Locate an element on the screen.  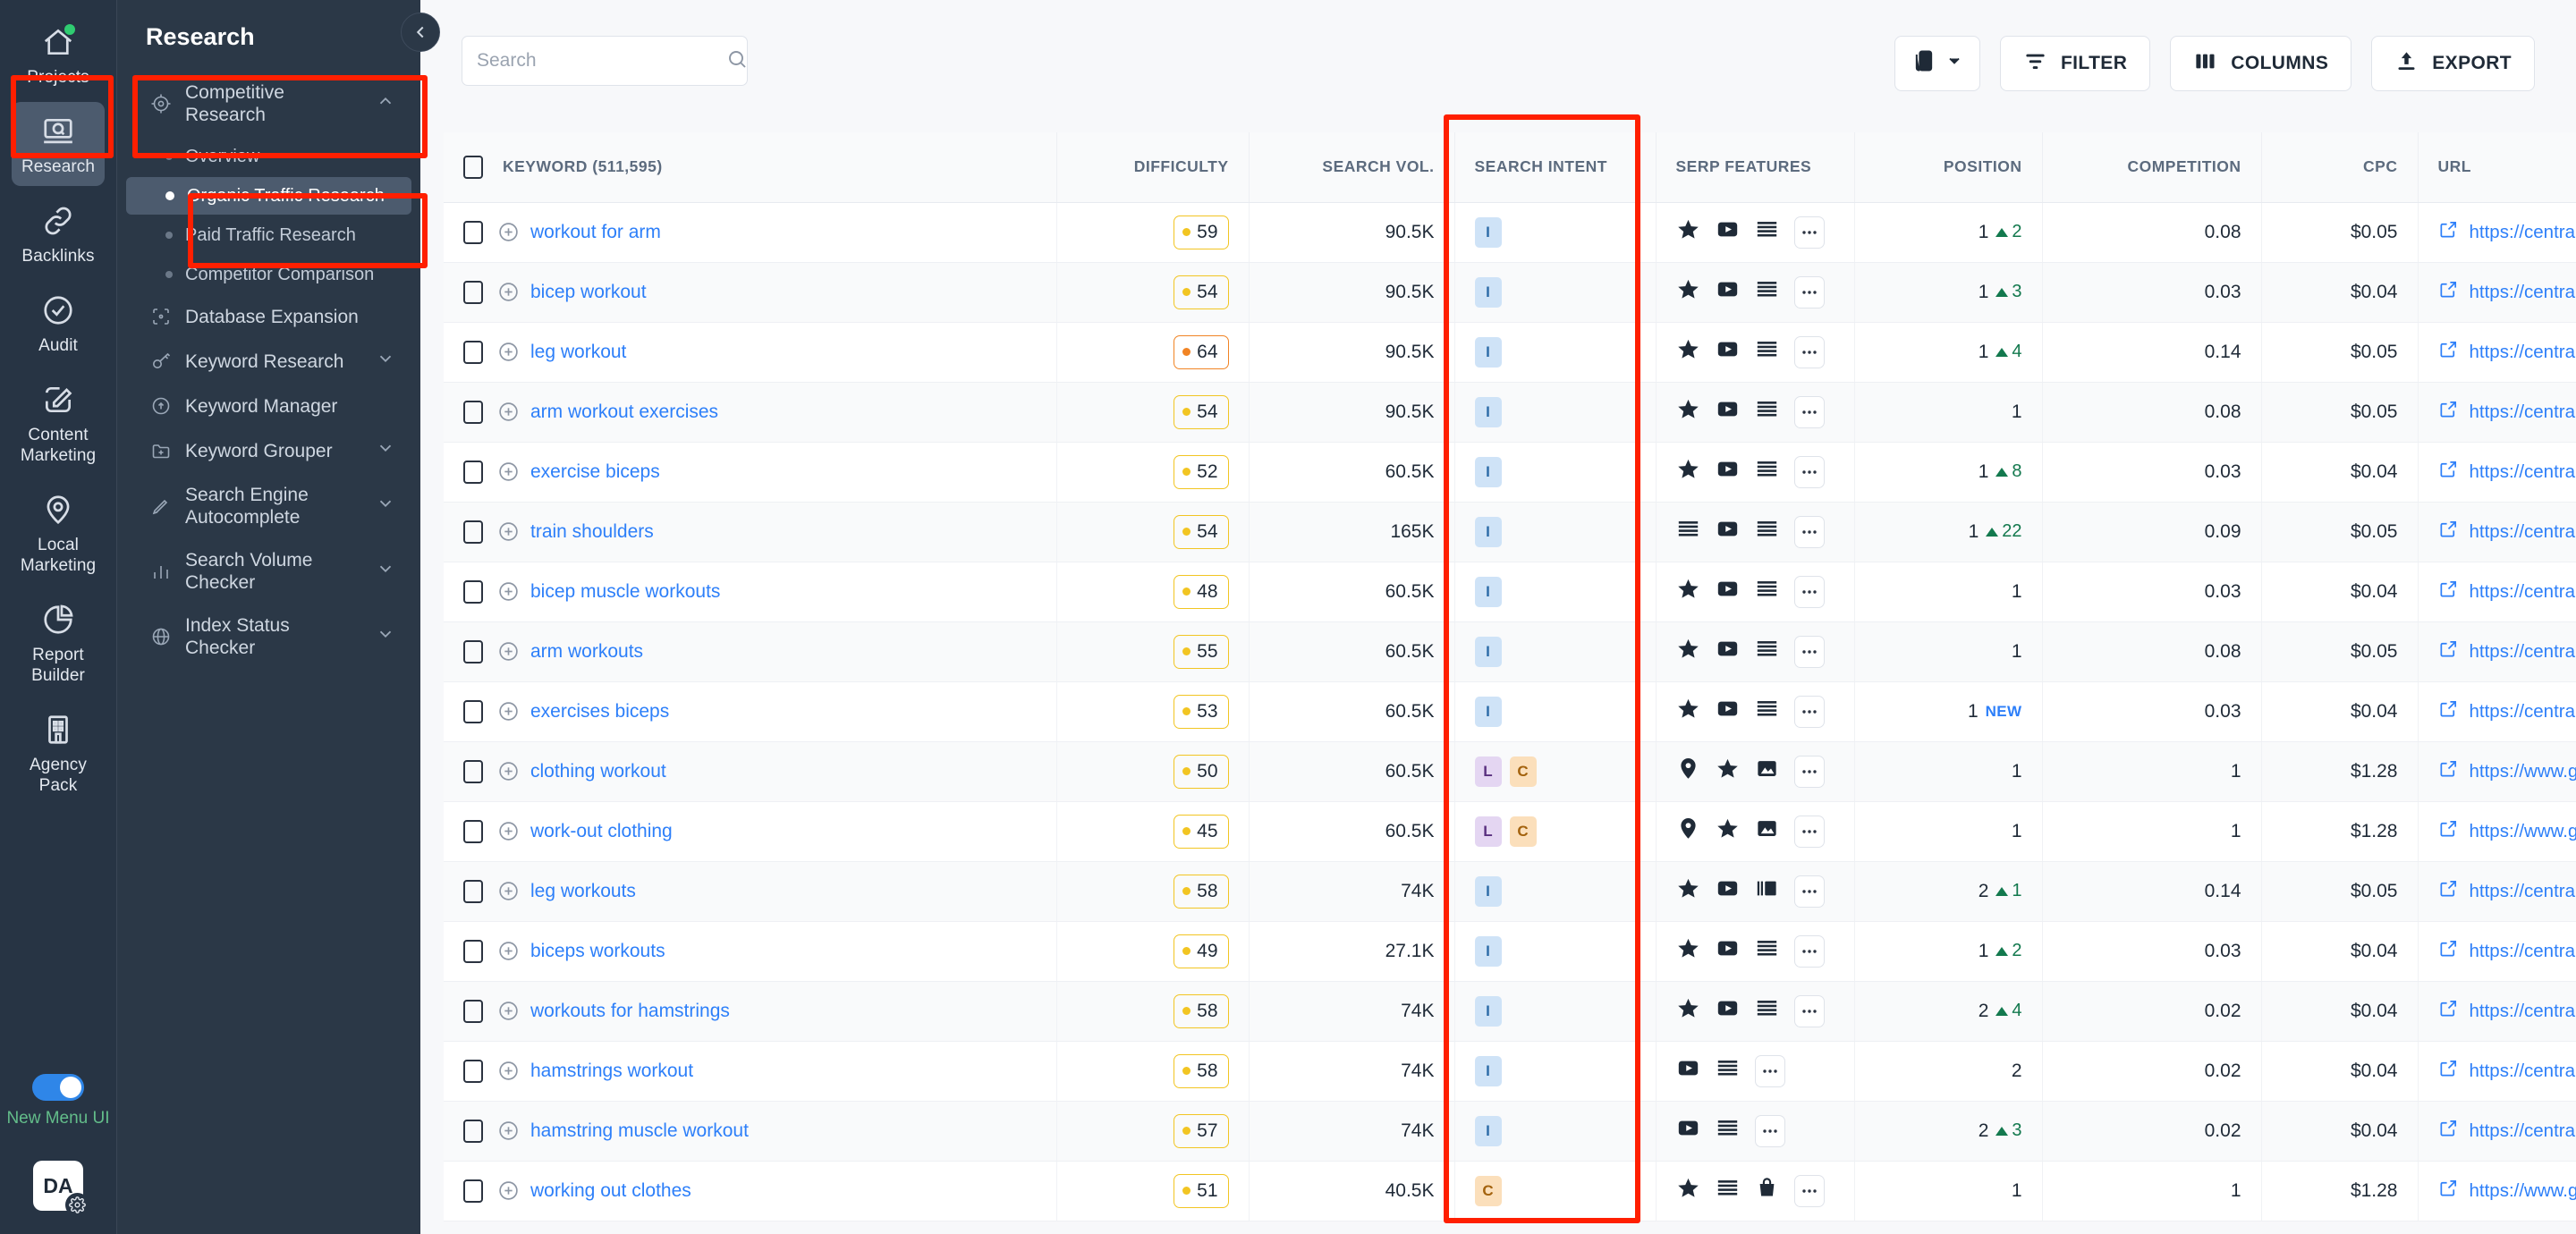
keyword-link: clothing workout is located at coordinates (598, 771).